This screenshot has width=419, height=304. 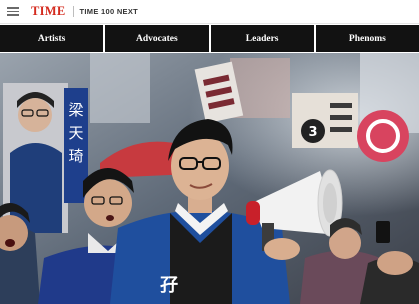 What do you see at coordinates (75, 110) in the screenshot?
I see `sign-char-1: 梁` at bounding box center [75, 110].